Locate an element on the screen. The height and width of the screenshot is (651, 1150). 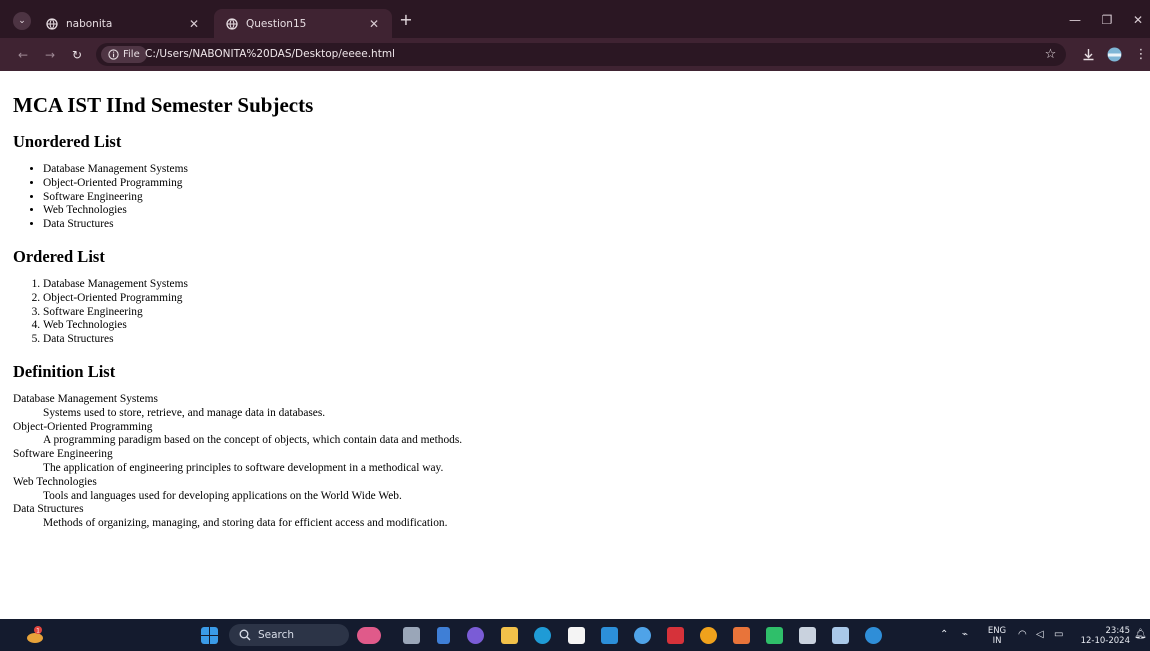
tab-question15: Question15 ✕ is located at coordinates (303, 23).